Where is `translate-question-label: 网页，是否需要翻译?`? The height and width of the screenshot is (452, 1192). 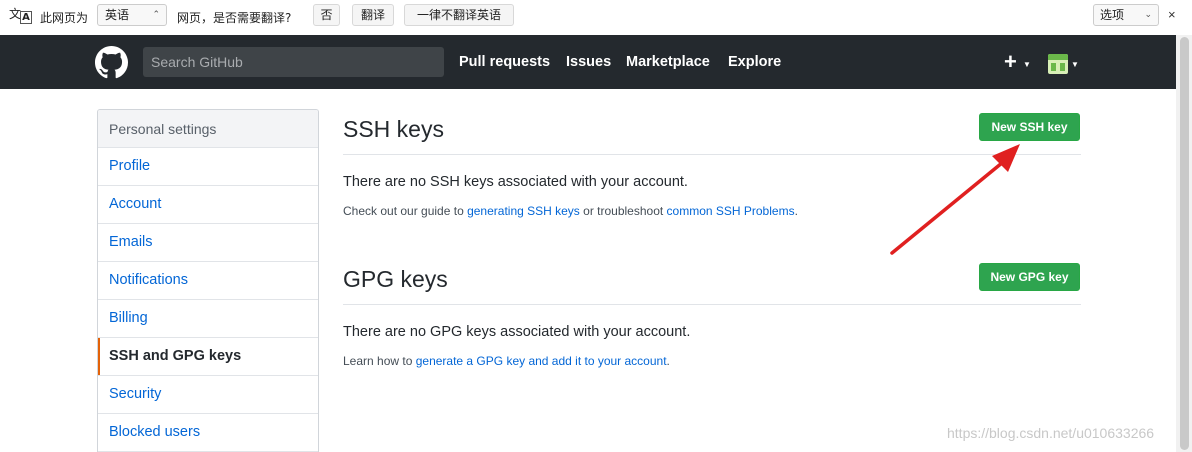
translate-question-label: 网页，是否需要翻译? is located at coordinates (234, 18).